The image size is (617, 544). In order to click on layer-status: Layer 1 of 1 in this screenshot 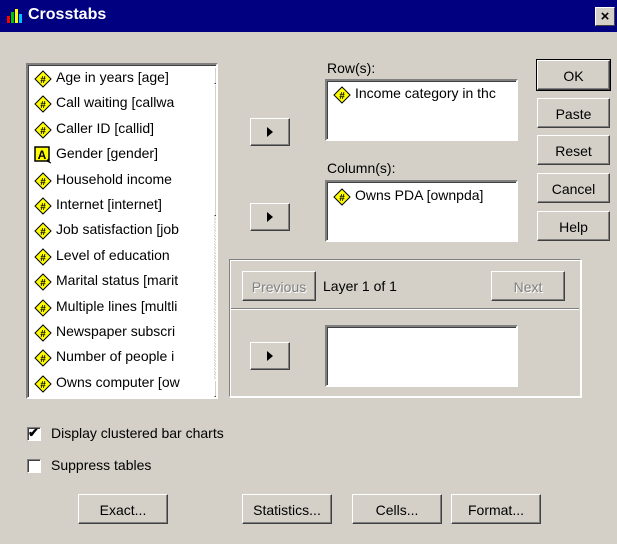, I will do `click(360, 286)`.